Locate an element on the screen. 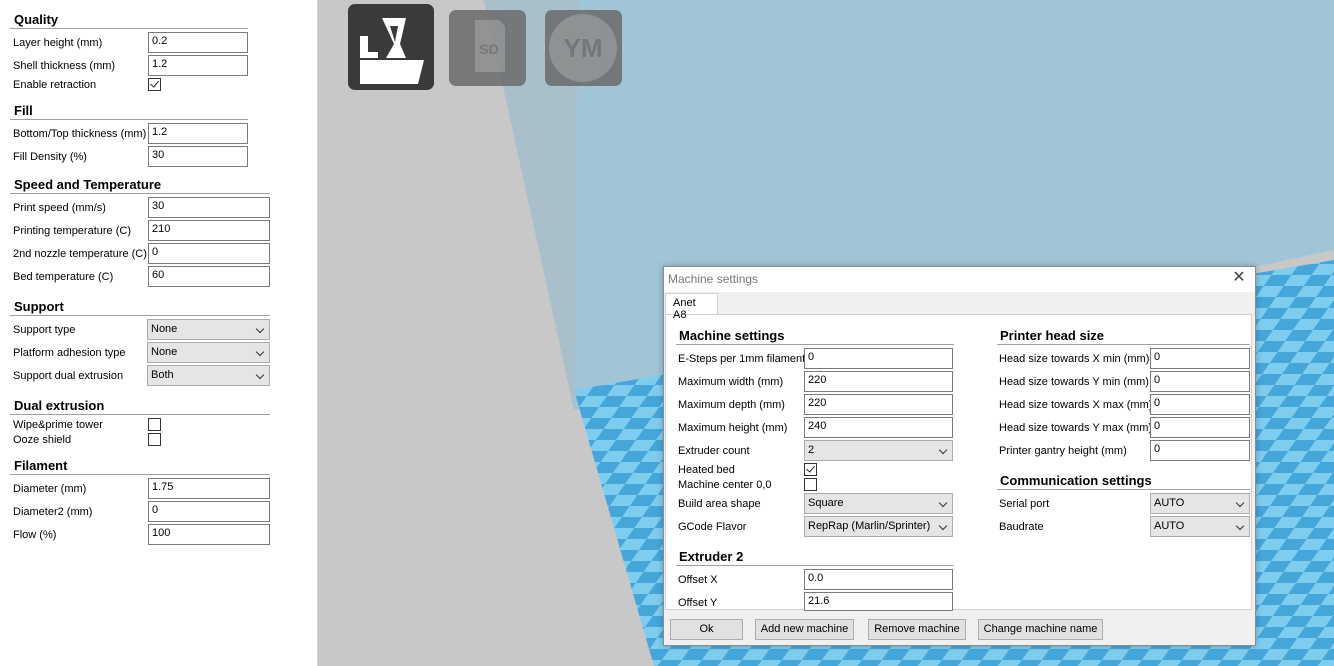  sd-card-icon: SD is located at coordinates (490, 46).